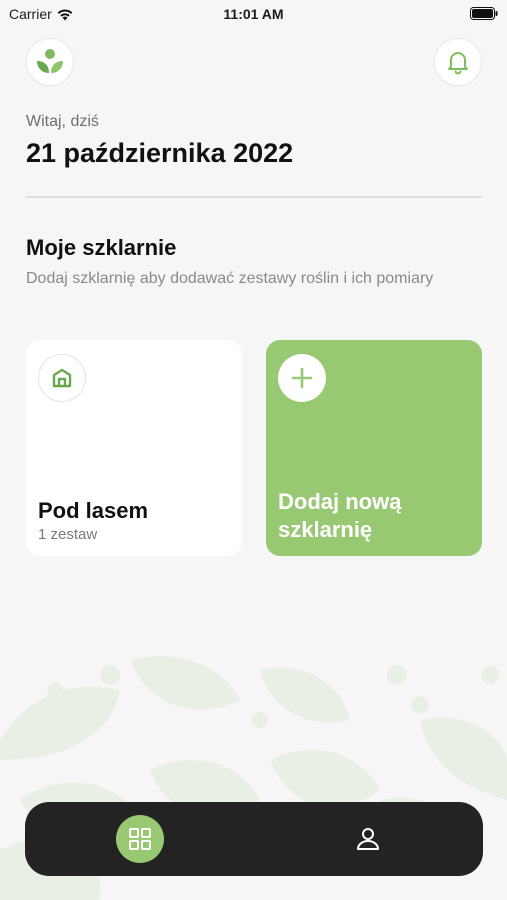 Image resolution: width=507 pixels, height=900 pixels. Describe the element at coordinates (254, 839) in the screenshot. I see `bottom-tab-bar` at that location.